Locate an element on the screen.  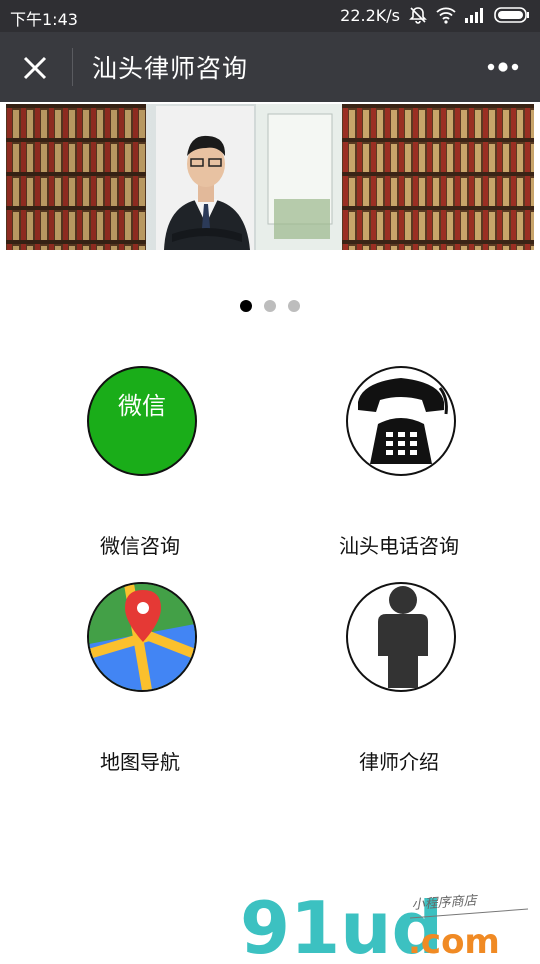
banner-carousel is located at coordinates (270, 177).